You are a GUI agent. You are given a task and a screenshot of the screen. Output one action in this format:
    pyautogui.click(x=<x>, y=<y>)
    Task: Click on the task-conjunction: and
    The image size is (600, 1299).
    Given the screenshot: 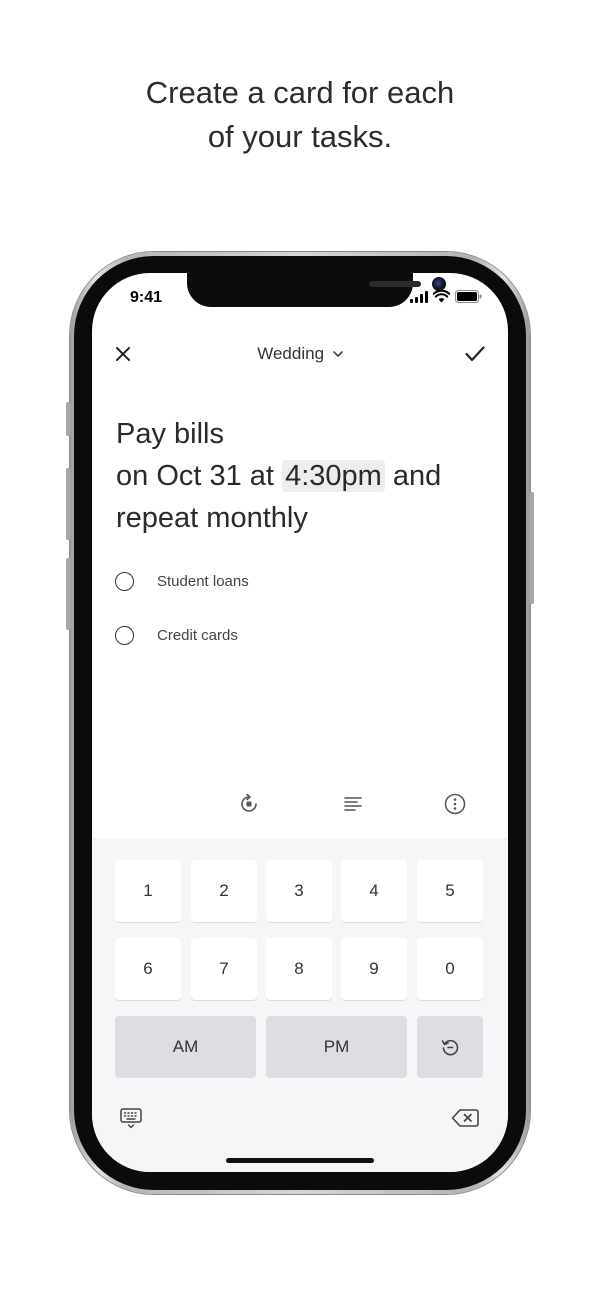 What is the action you would take?
    pyautogui.click(x=417, y=476)
    